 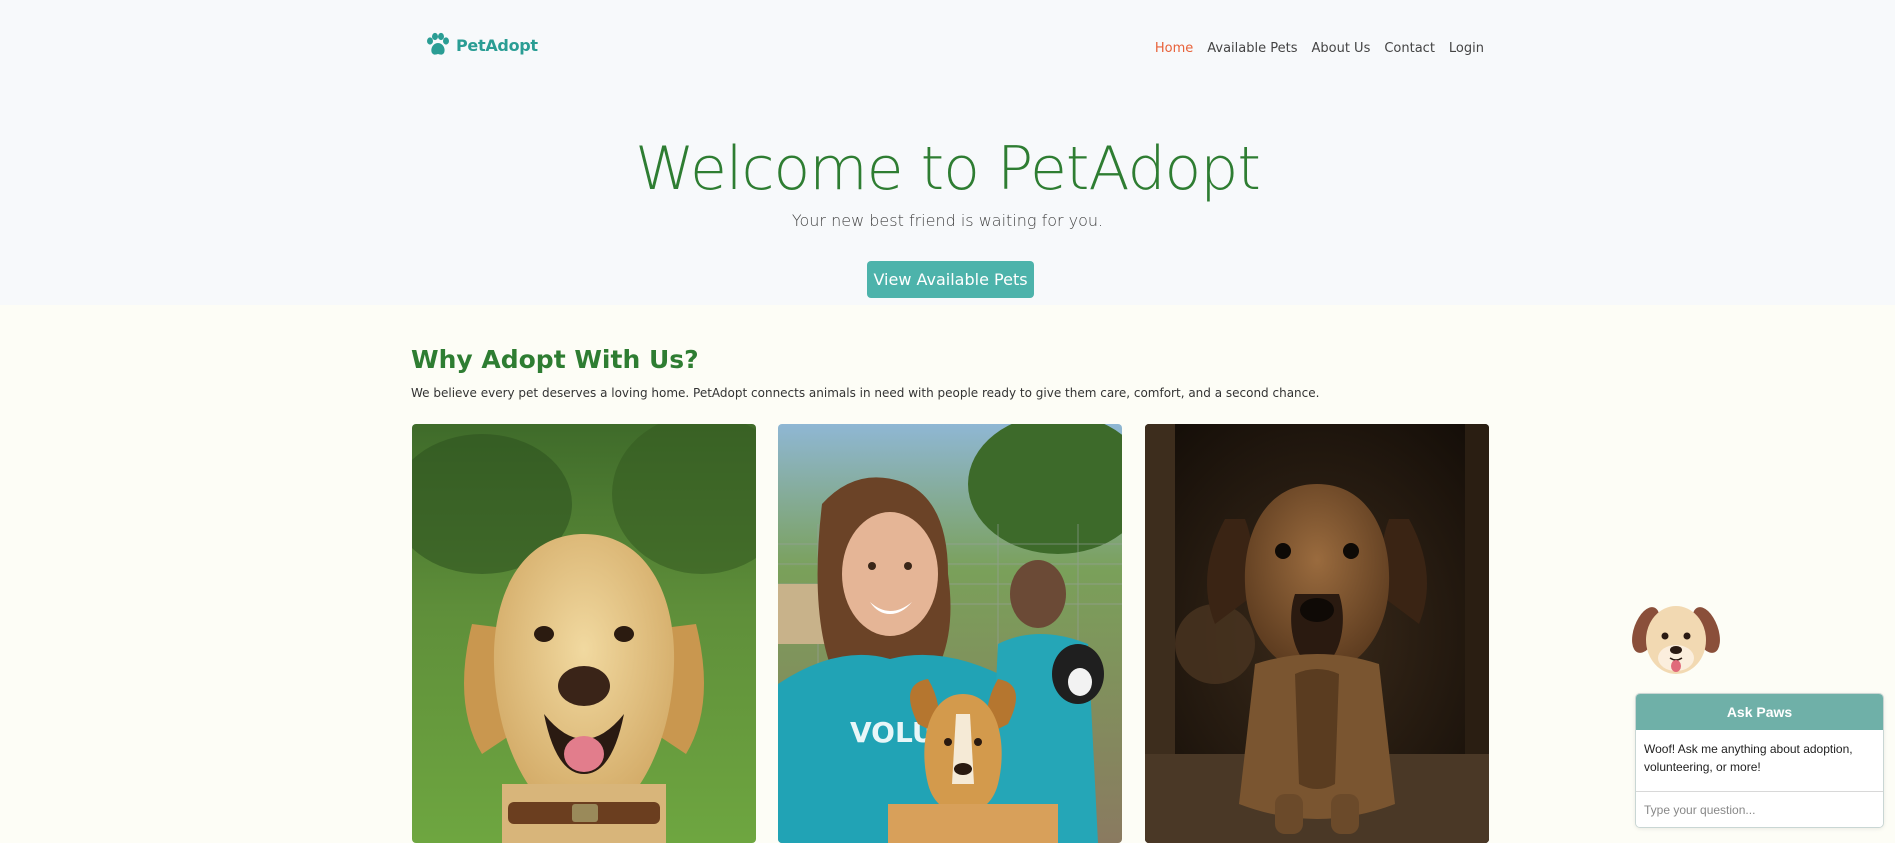 I want to click on nav-available-pets: Available Pets, so click(x=1252, y=48).